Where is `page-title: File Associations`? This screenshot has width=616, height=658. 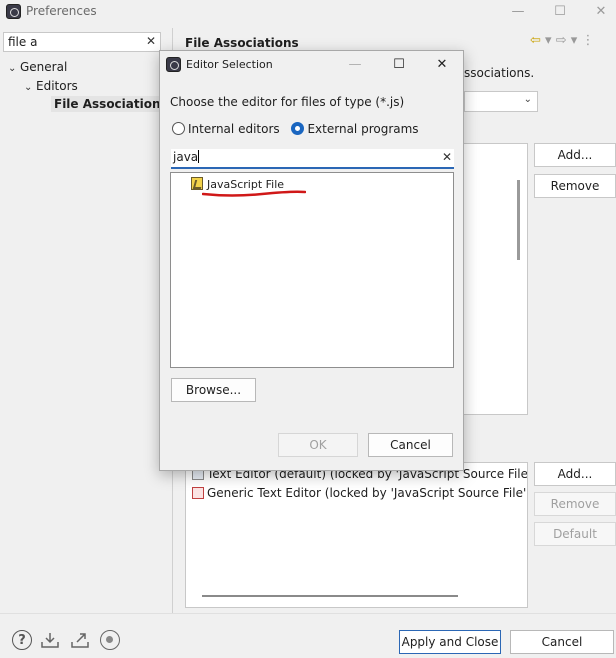
page-title: File Associations is located at coordinates (242, 43).